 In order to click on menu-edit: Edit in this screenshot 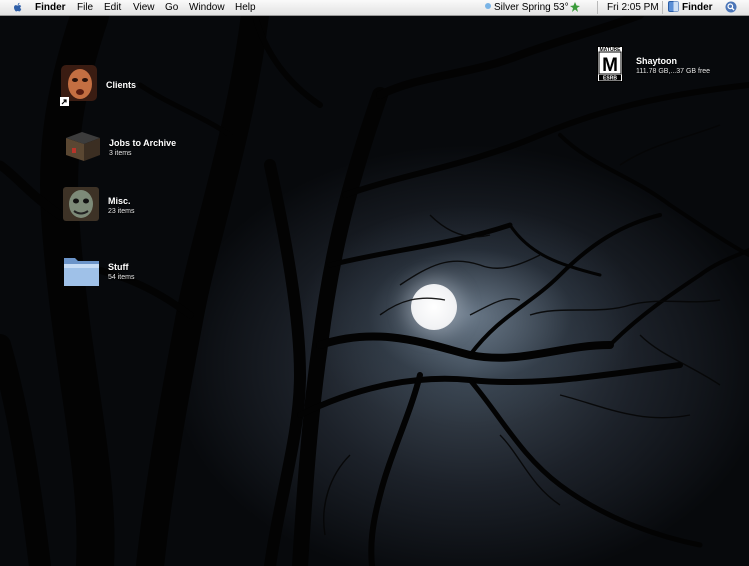, I will do `click(112, 7)`.